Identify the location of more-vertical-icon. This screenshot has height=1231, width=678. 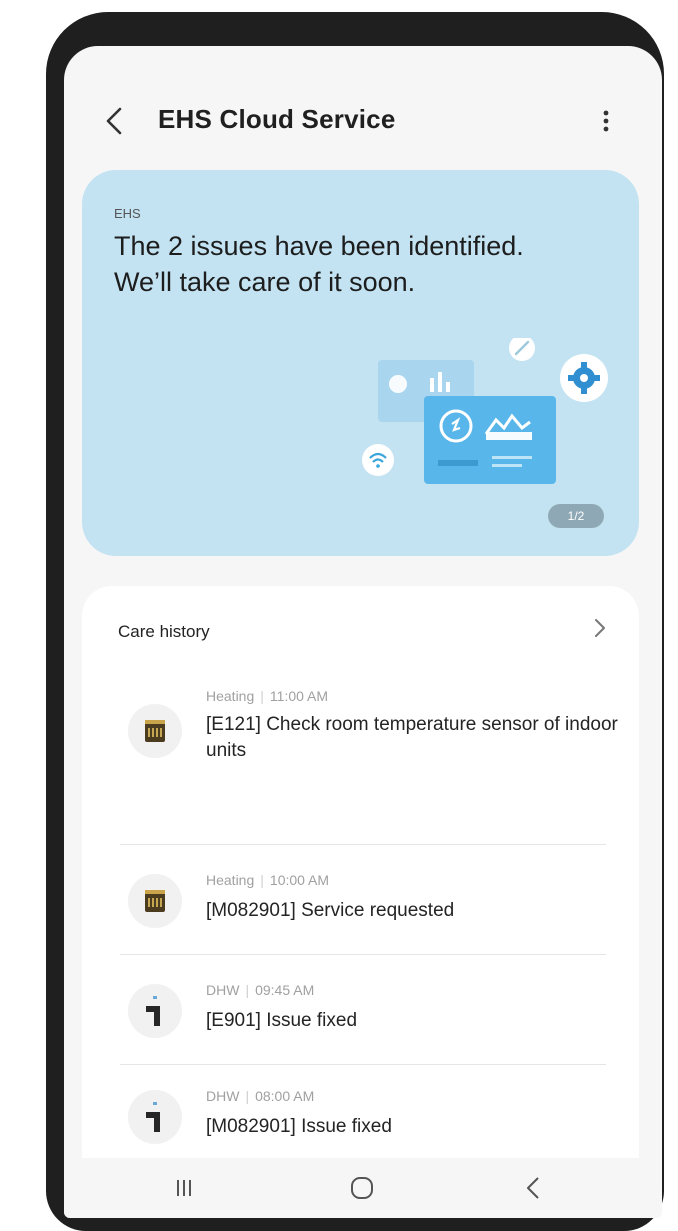
(606, 121).